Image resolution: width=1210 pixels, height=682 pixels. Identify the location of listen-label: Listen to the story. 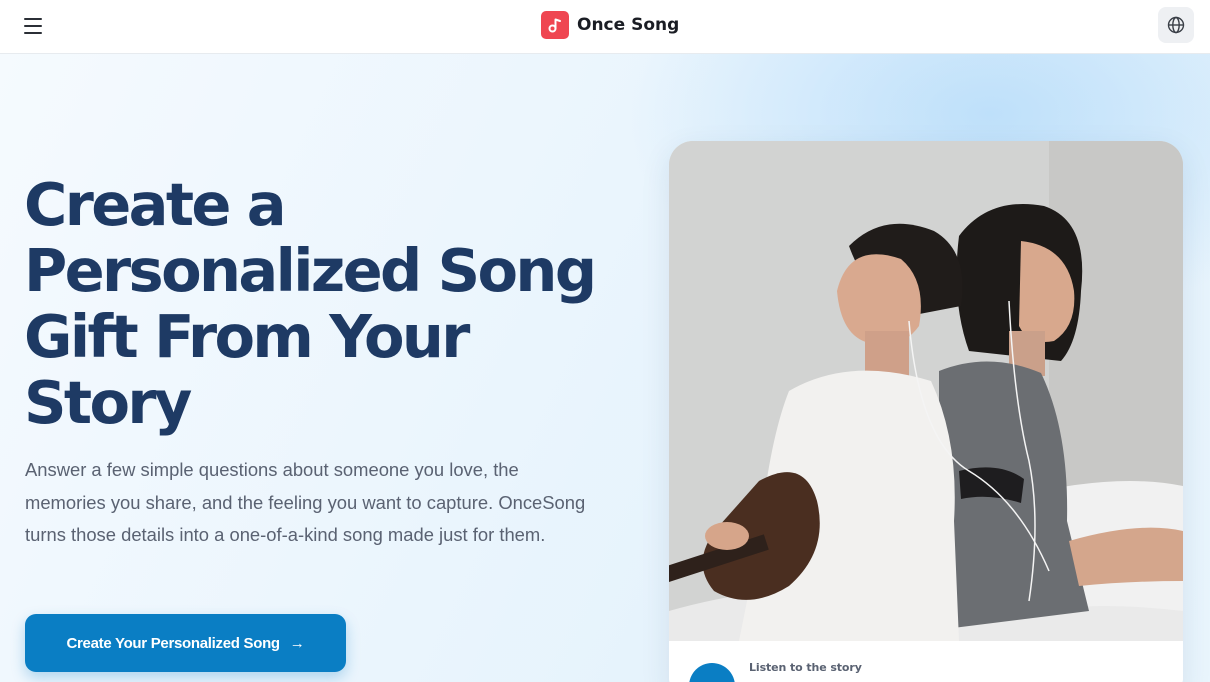
(805, 667).